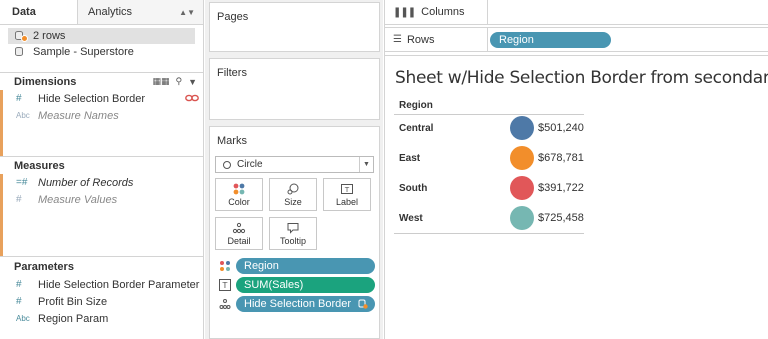 The width and height of the screenshot is (768, 339). I want to click on chevron-down-icon: ▼, so click(366, 164).